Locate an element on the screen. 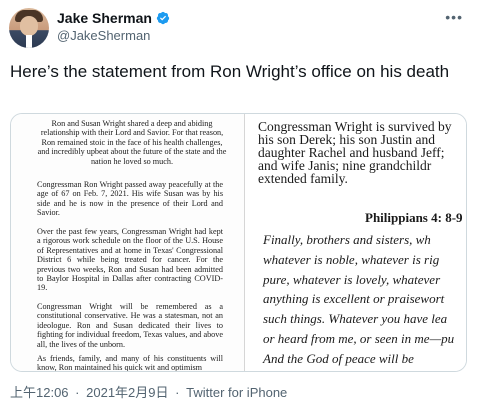 The image size is (477, 403). verse-line: whatever is noble, whatever is rig is located at coordinates (351, 259).